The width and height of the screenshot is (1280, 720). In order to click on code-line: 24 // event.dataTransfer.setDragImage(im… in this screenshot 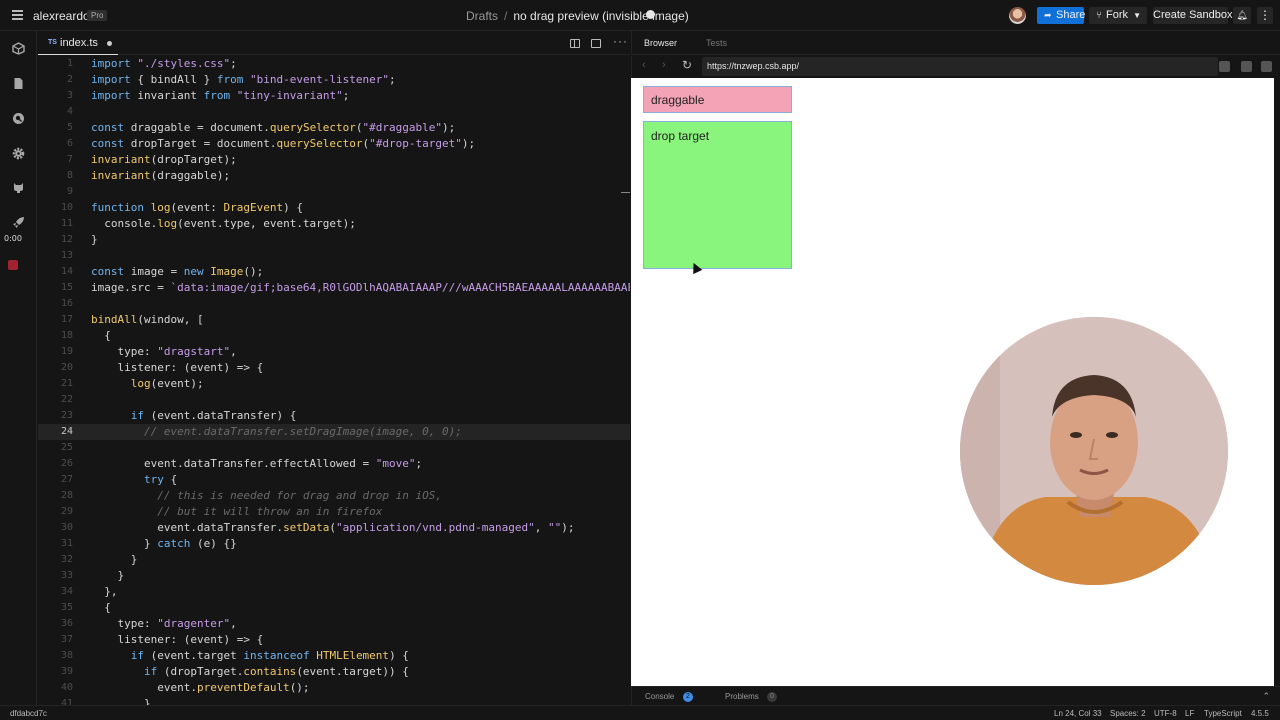, I will do `click(334, 432)`.